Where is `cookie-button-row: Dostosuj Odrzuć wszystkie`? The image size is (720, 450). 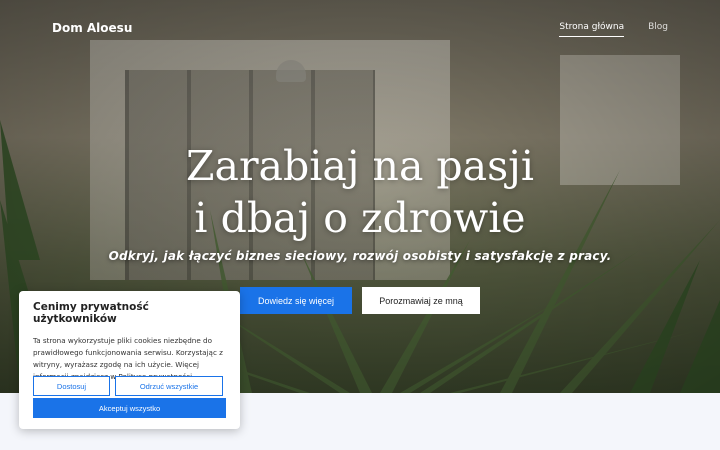
cookie-button-row: Dostosuj Odrzuć wszystkie is located at coordinates (128, 386).